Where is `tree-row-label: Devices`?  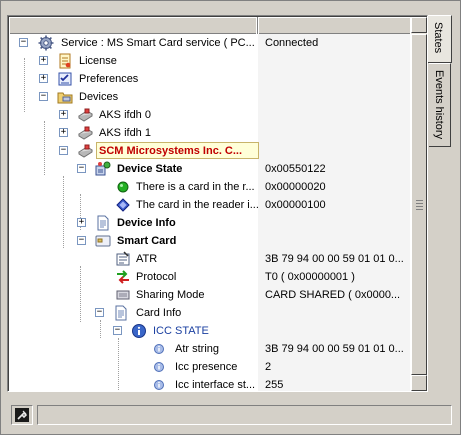 tree-row-label: Devices is located at coordinates (99, 97).